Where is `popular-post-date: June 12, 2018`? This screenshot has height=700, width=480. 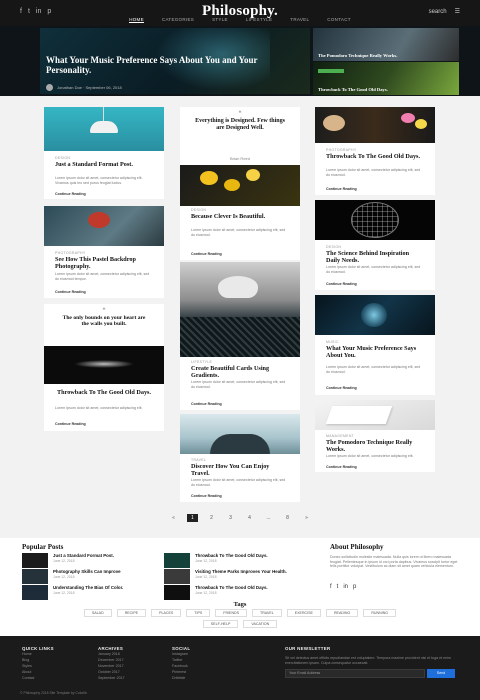
popular-post-date: June 12, 2018 is located at coordinates (206, 593).